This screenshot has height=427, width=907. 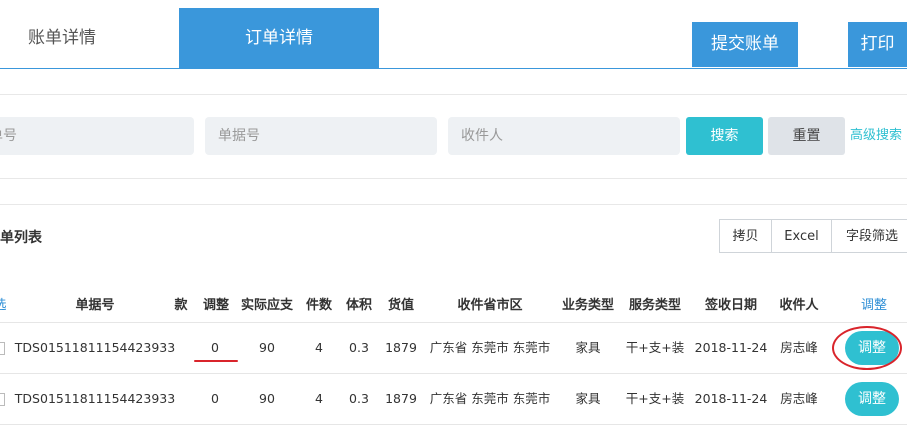 I want to click on search-button: 搜索, so click(x=724, y=136).